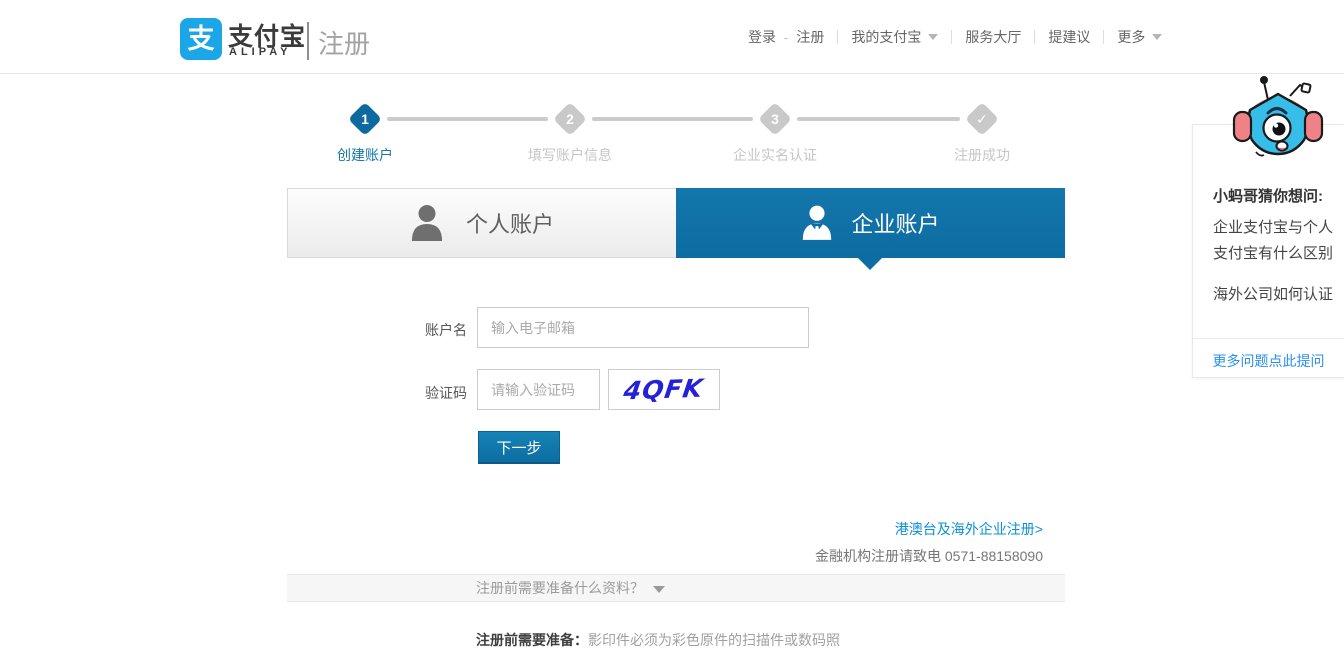 The height and width of the screenshot is (654, 1344). Describe the element at coordinates (260, 52) in the screenshot. I see `brand-name-en: ALIPAY` at that location.